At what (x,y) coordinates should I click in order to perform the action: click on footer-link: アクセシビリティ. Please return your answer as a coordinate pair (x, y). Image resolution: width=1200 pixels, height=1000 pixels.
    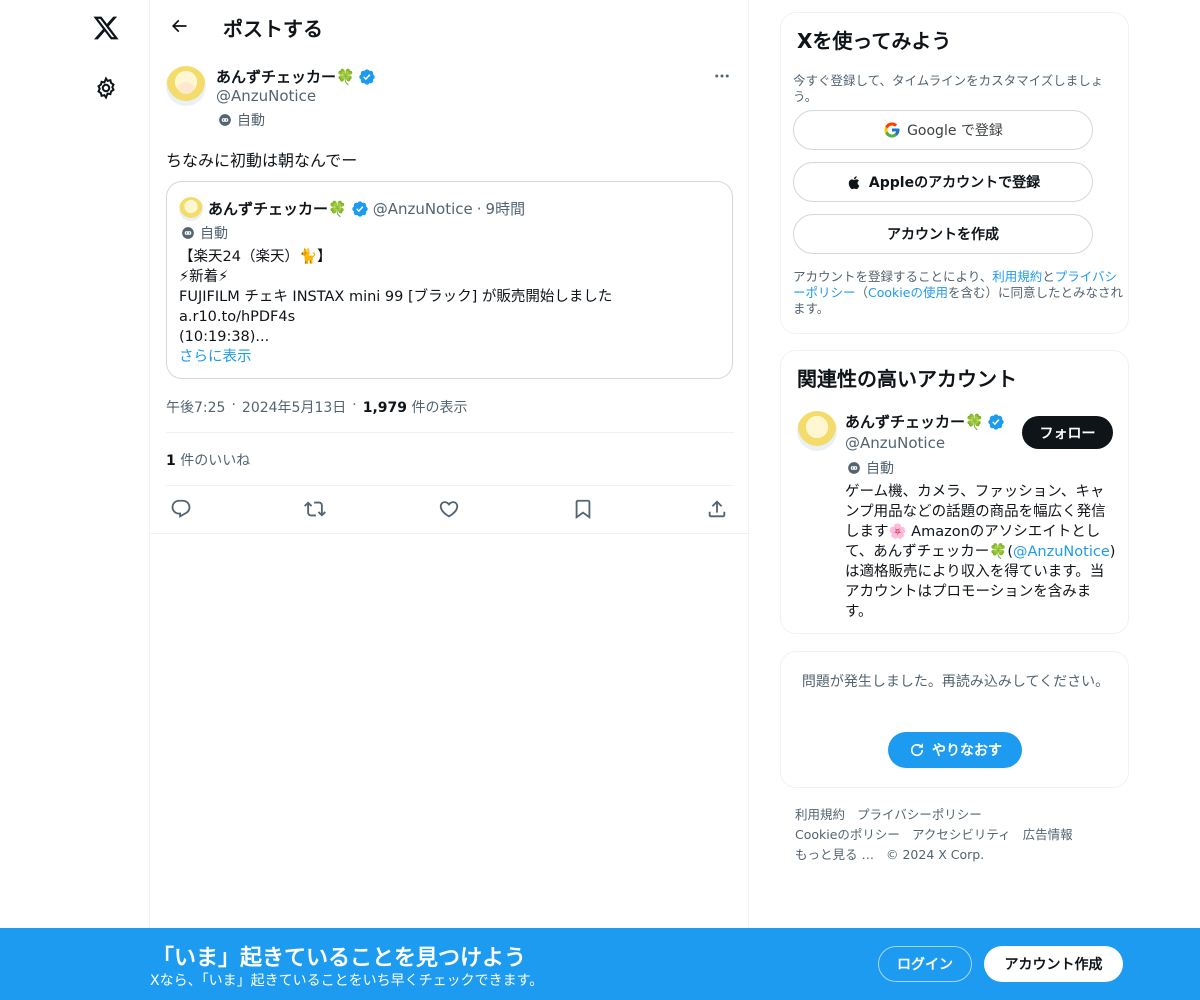
    Looking at the image, I should click on (961, 834).